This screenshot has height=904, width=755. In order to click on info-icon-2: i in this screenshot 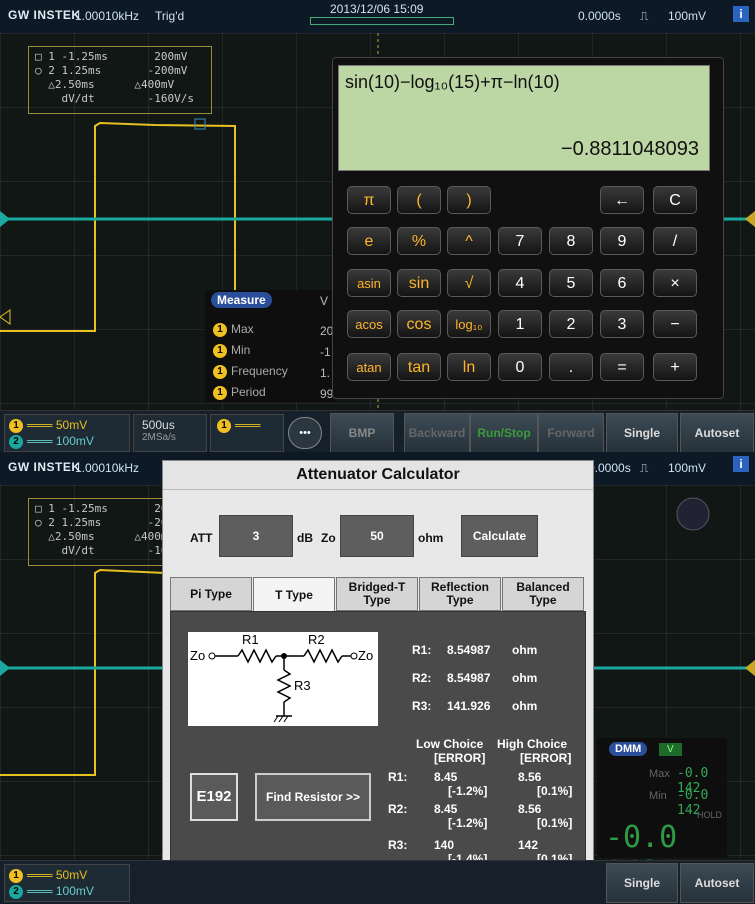, I will do `click(741, 464)`.